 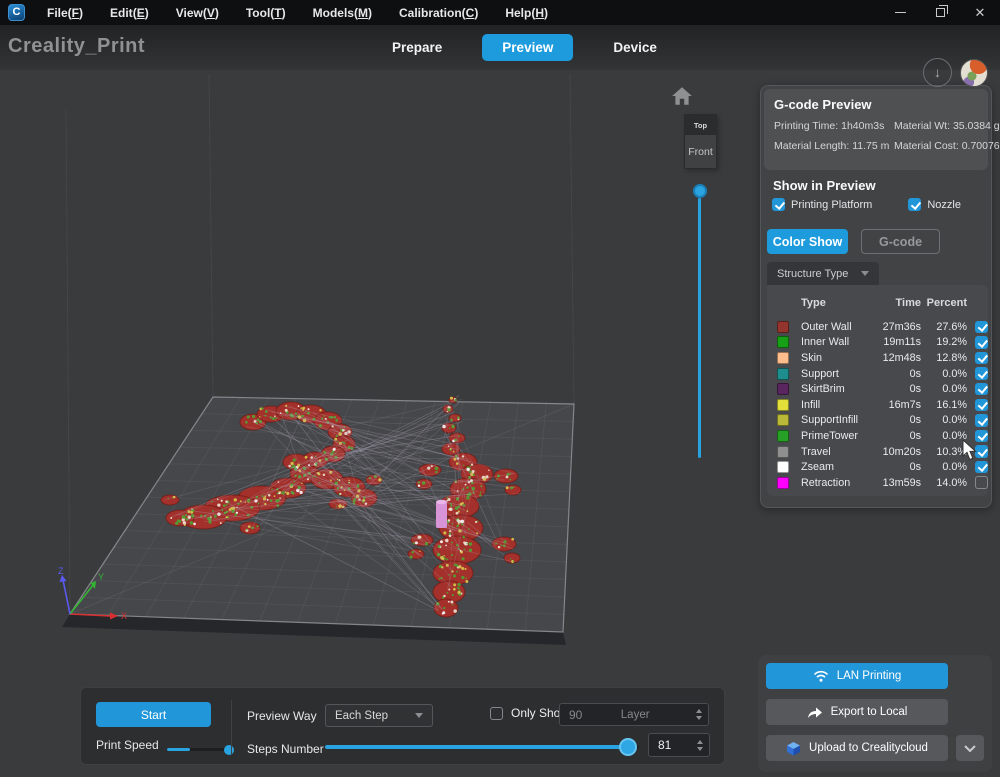 I want to click on show-in-preview-options: Printing Platform Nozzle, so click(x=866, y=204).